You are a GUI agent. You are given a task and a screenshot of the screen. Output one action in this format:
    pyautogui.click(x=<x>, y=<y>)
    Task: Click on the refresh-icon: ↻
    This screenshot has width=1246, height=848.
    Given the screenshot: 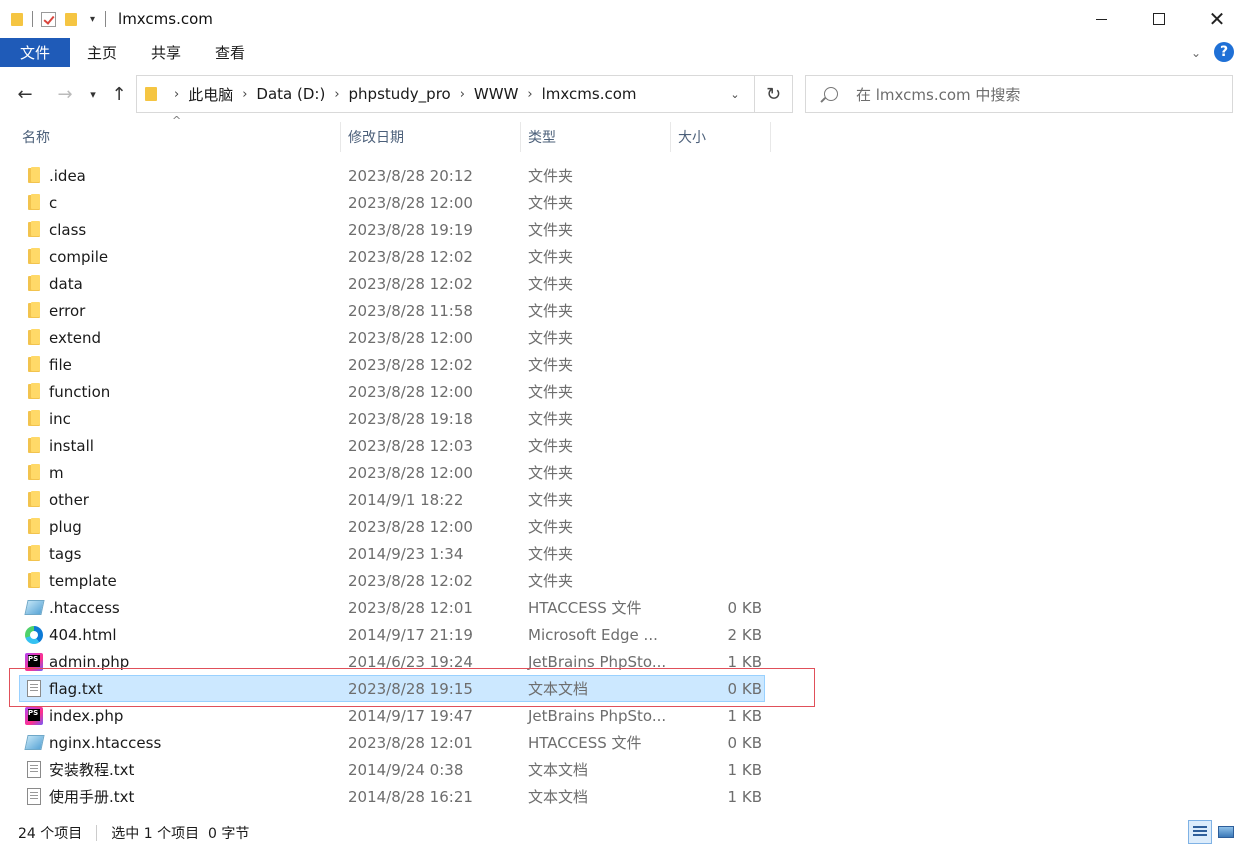 What is the action you would take?
    pyautogui.click(x=773, y=94)
    